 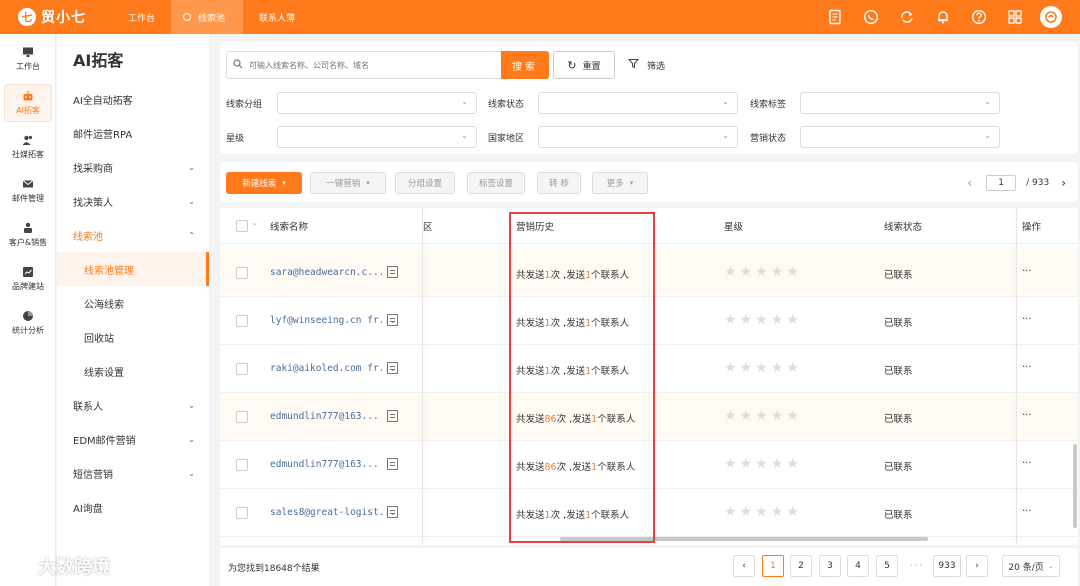 What do you see at coordinates (1015, 17) in the screenshot?
I see `apps-grid-icon` at bounding box center [1015, 17].